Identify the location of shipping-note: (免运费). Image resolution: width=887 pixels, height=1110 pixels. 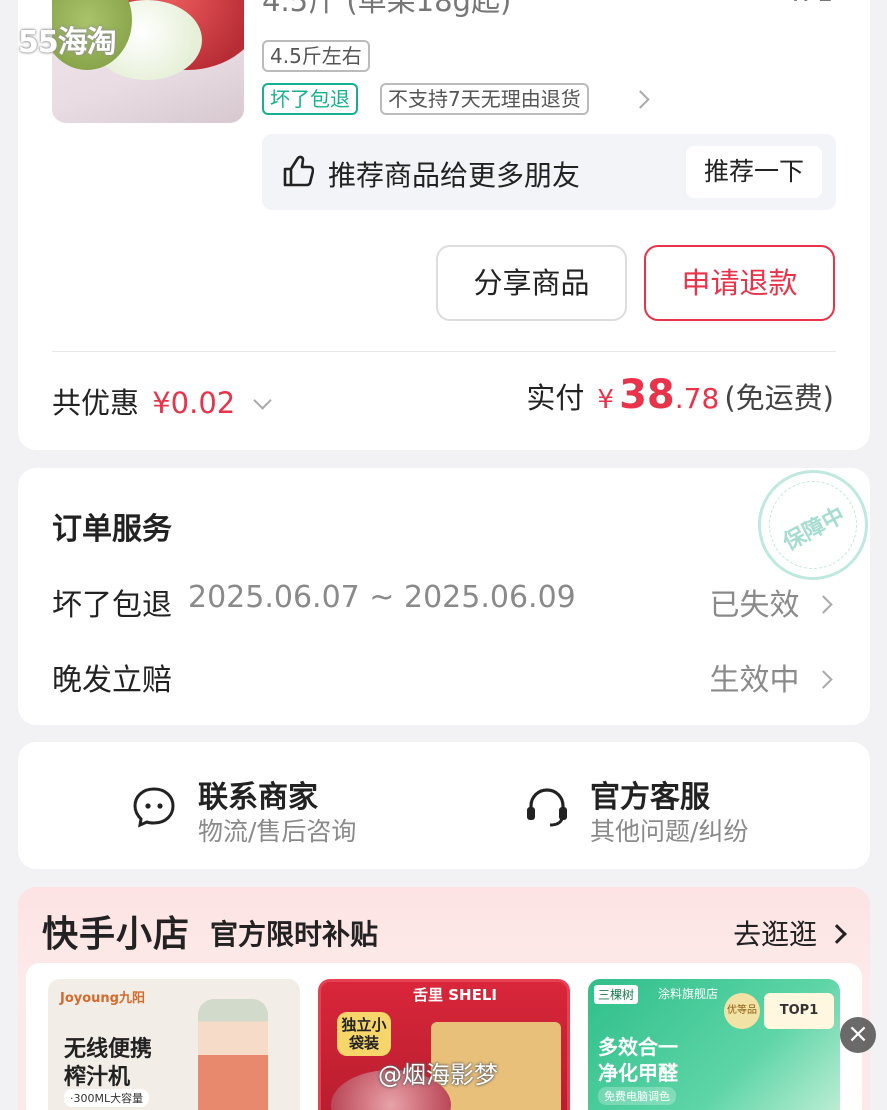
(779, 398).